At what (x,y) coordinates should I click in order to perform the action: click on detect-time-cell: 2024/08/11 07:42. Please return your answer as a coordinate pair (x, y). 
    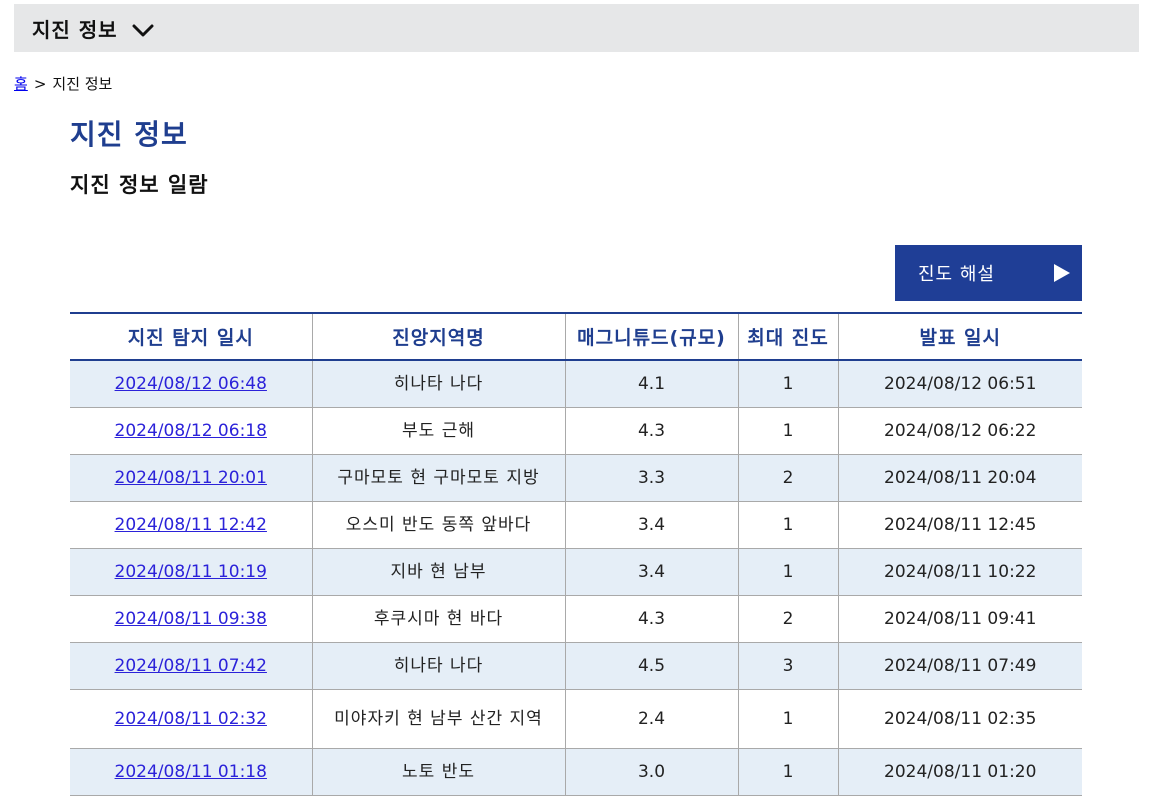
    Looking at the image, I should click on (191, 666).